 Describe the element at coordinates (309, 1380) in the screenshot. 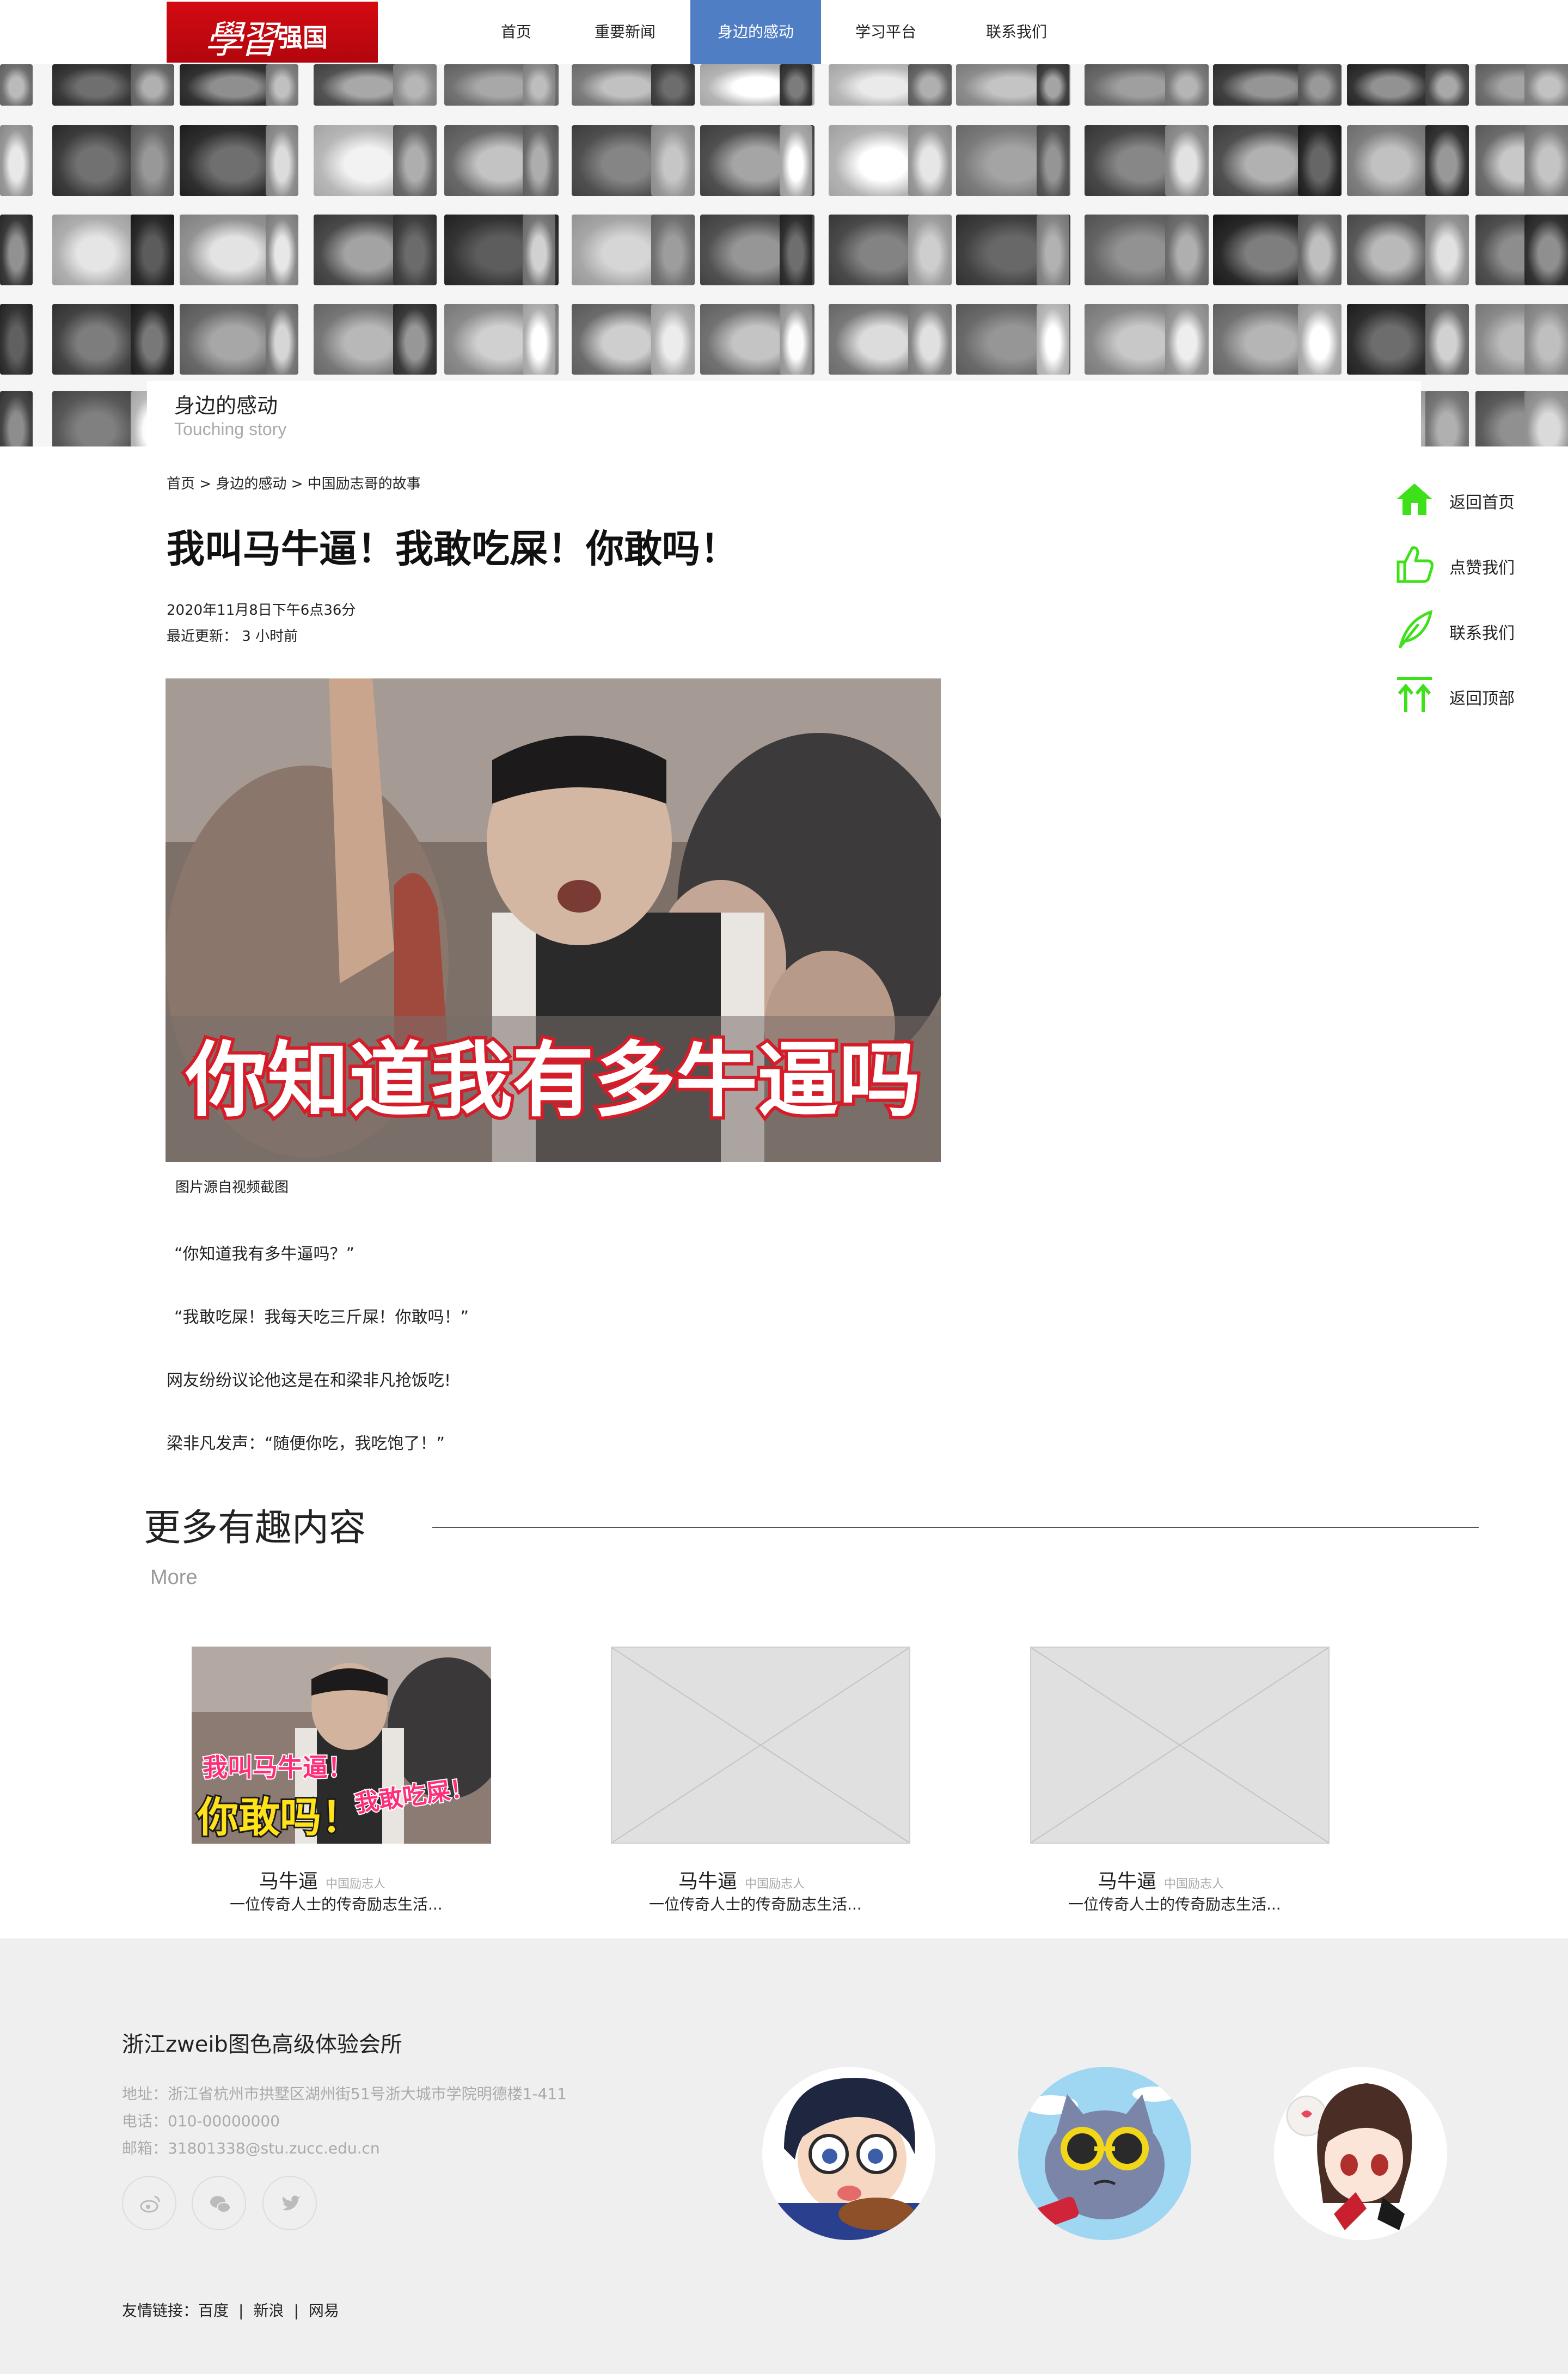

I see `article-paragraph: 网友纷纷议论他这是在和梁非凡抢饭吃!` at that location.